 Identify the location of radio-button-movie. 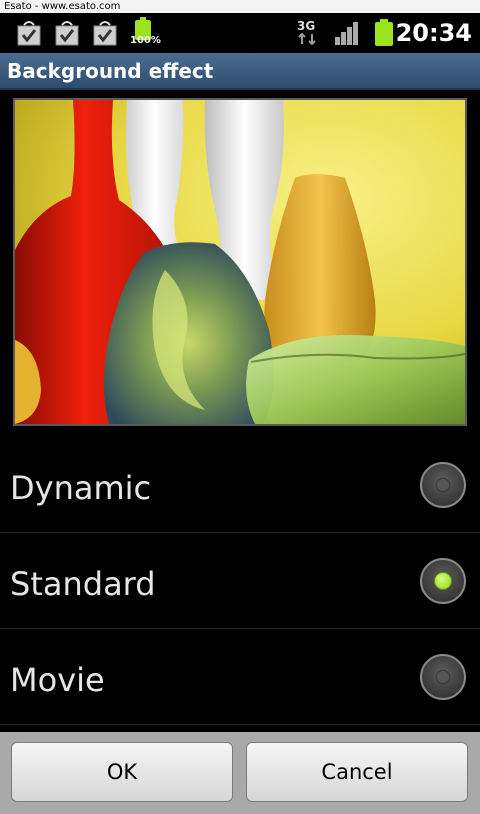
(443, 677).